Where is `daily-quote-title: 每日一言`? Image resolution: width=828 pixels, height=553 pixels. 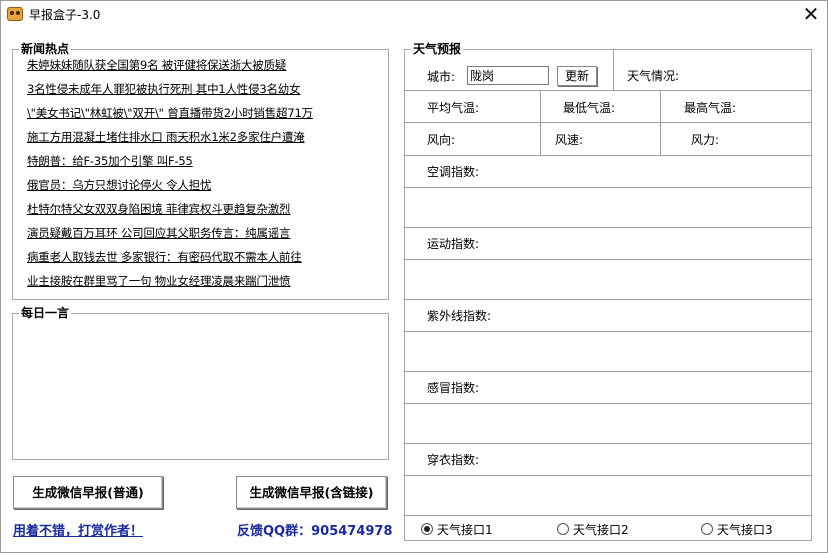
daily-quote-title: 每日一言 is located at coordinates (45, 313).